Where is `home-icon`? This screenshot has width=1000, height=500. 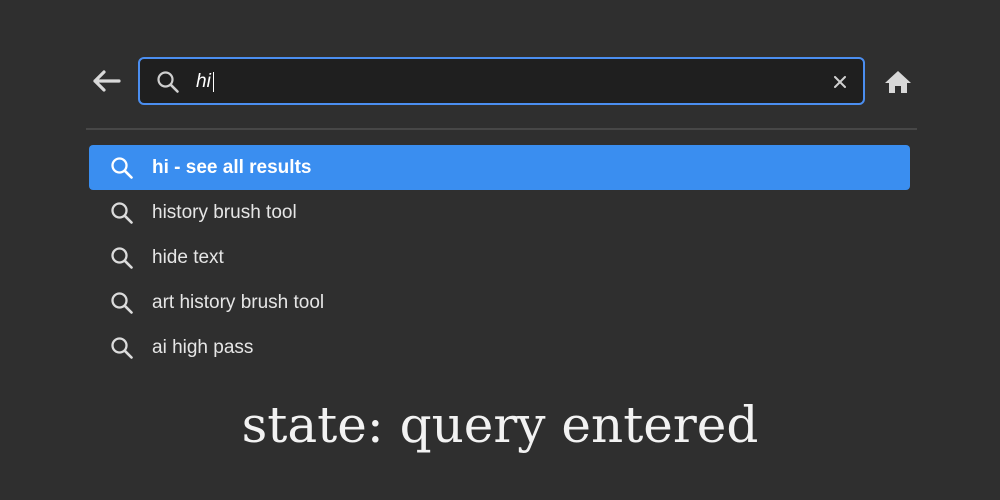
home-icon is located at coordinates (898, 82).